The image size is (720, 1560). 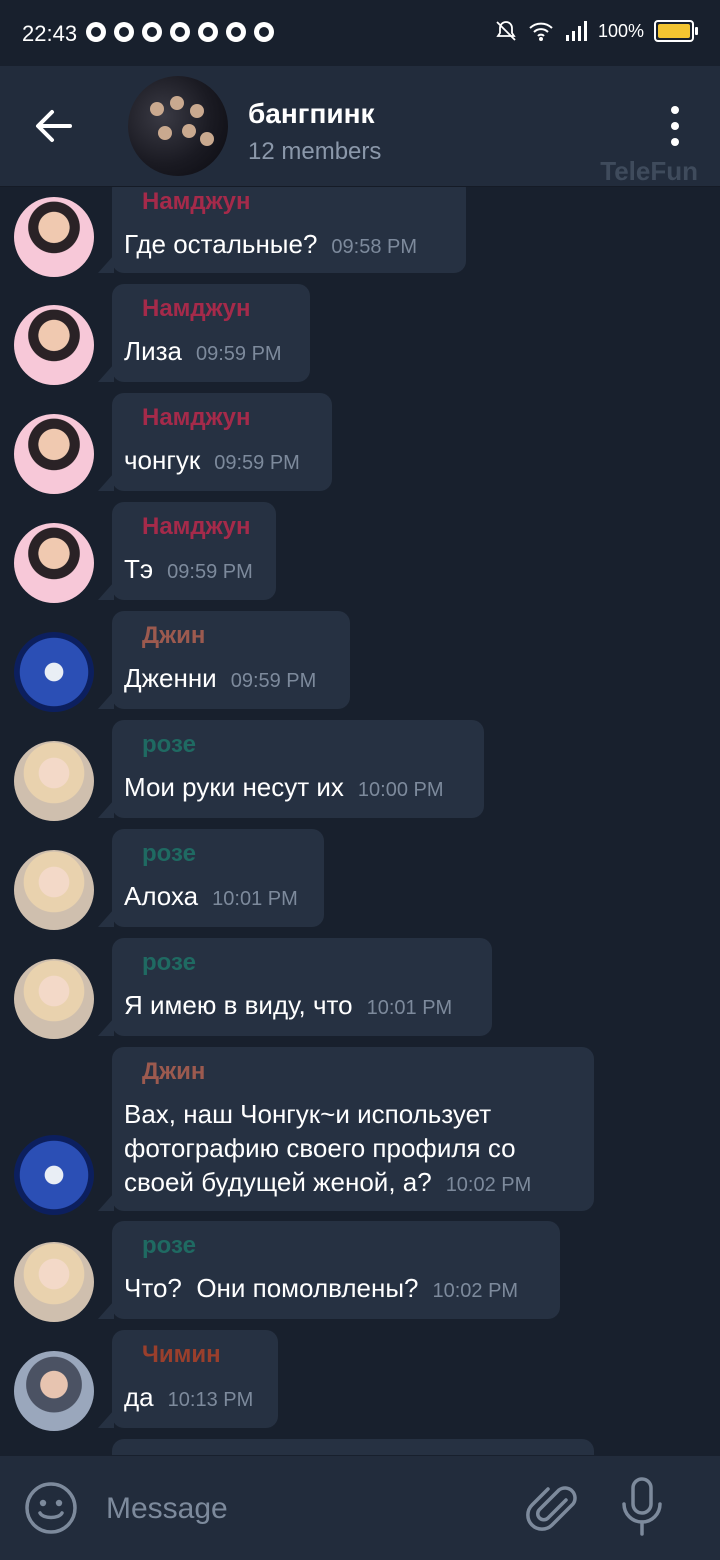 I want to click on paperclip-icon, so click(x=551, y=1508).